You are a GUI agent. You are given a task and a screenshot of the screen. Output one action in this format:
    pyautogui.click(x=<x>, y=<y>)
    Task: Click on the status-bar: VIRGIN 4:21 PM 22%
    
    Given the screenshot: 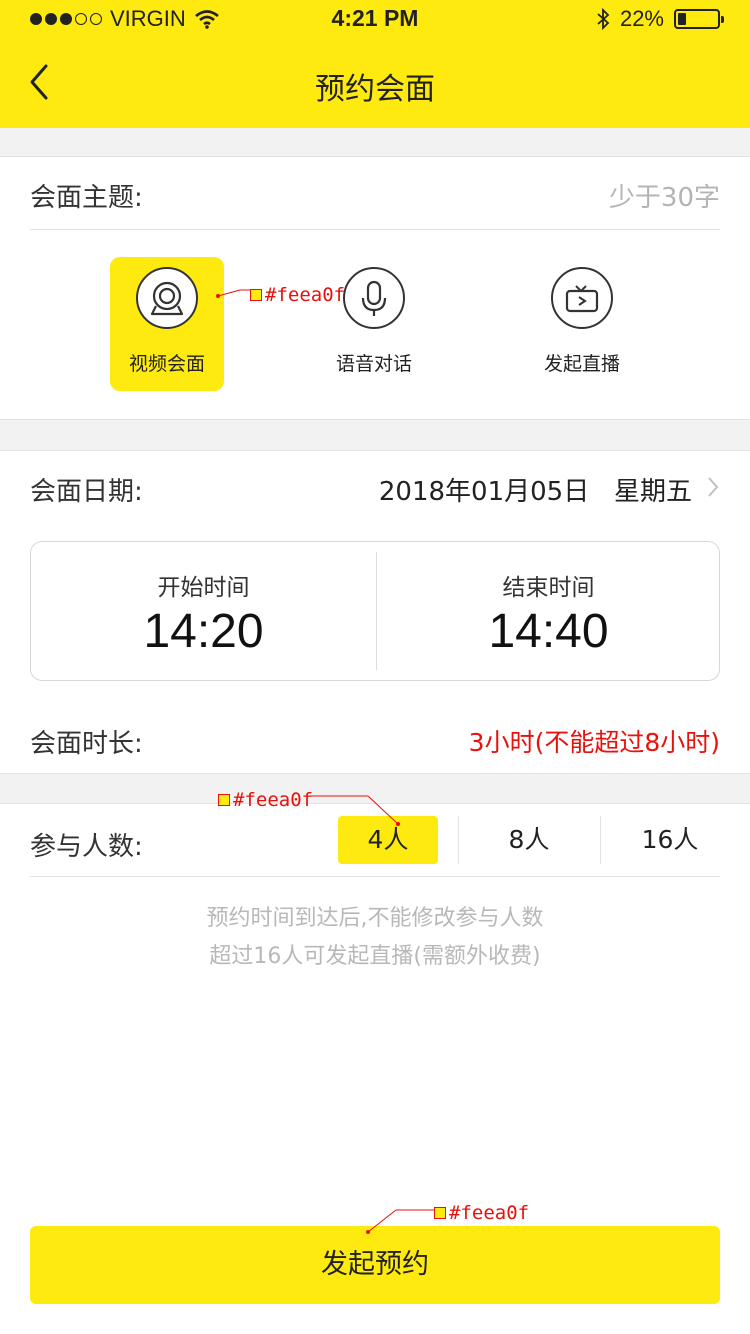 What is the action you would take?
    pyautogui.click(x=375, y=20)
    